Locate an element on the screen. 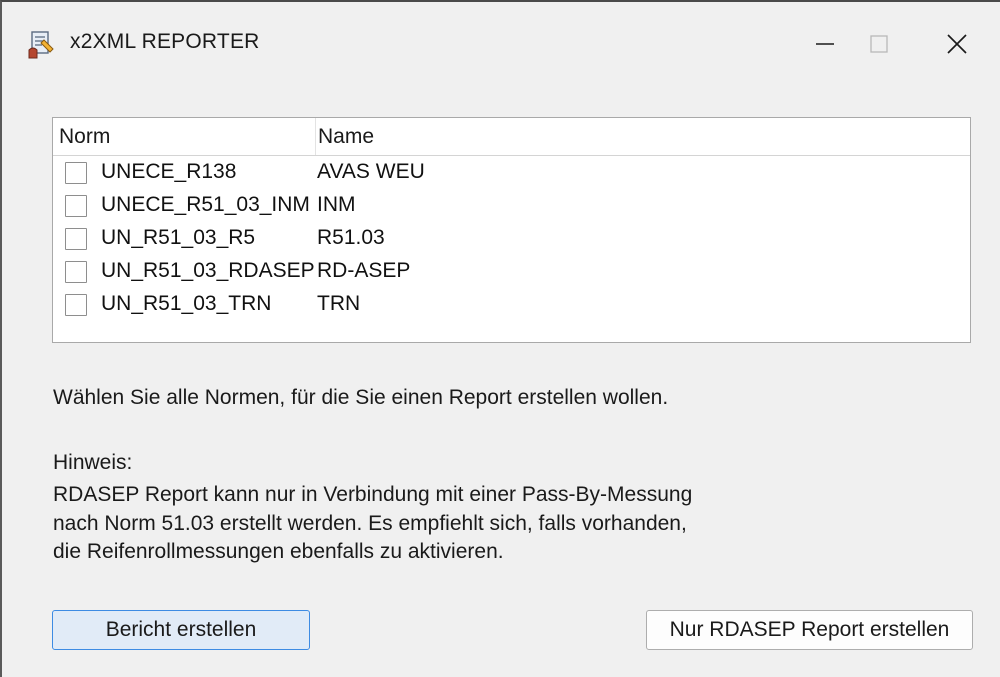 Image resolution: width=1000 pixels, height=677 pixels. close-button is located at coordinates (957, 44).